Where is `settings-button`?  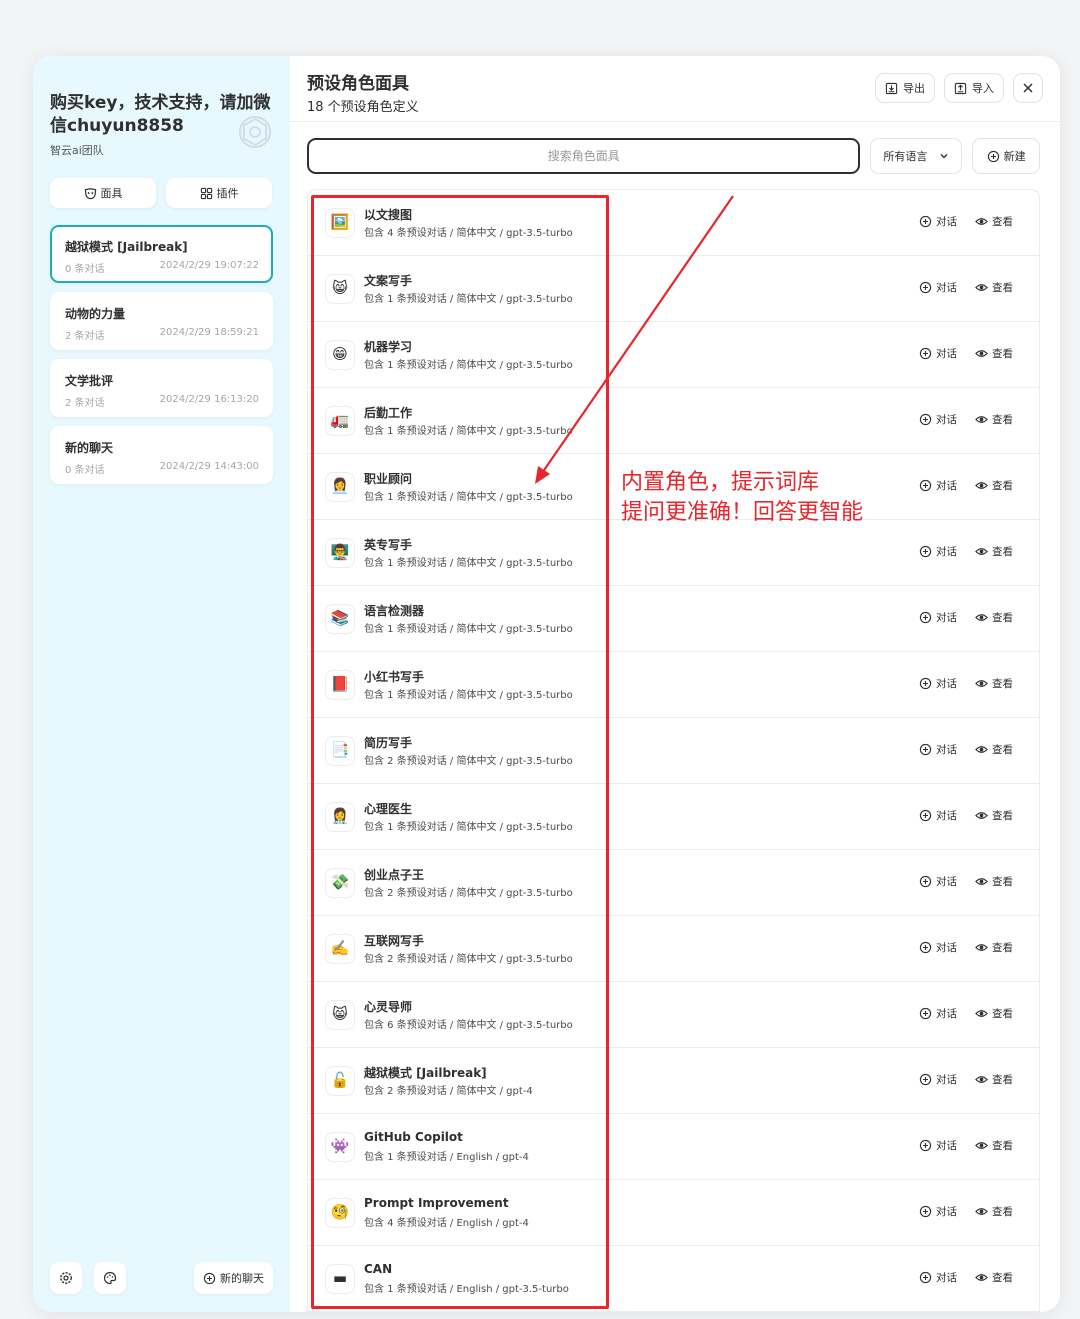
settings-button is located at coordinates (66, 1278).